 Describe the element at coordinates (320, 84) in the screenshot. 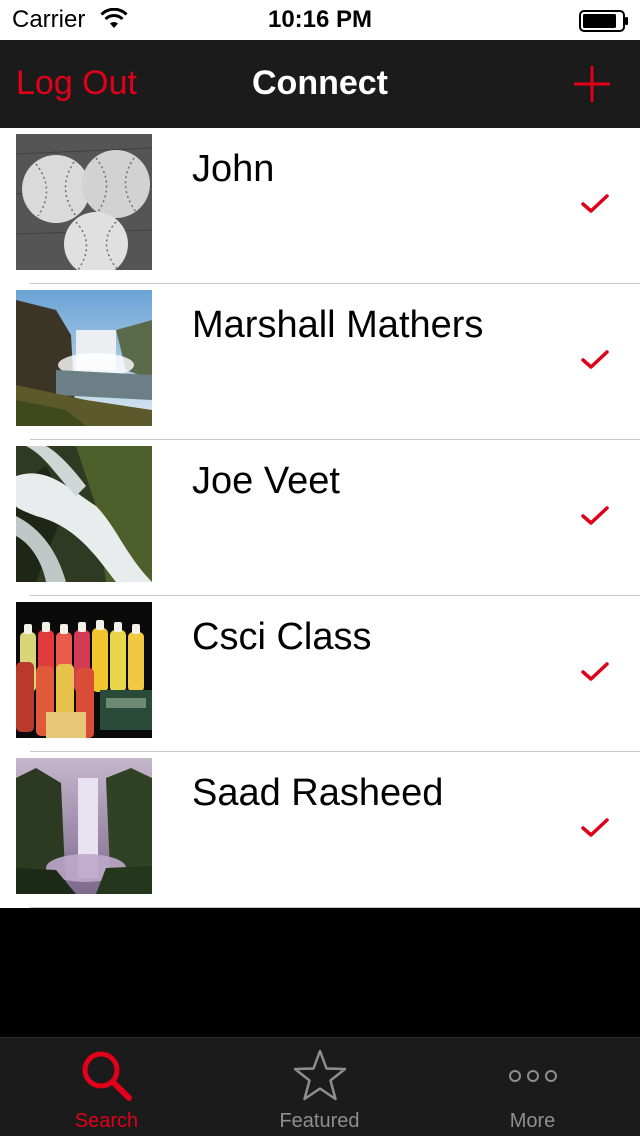

I see `navigation-bar: Log Out Connect` at that location.